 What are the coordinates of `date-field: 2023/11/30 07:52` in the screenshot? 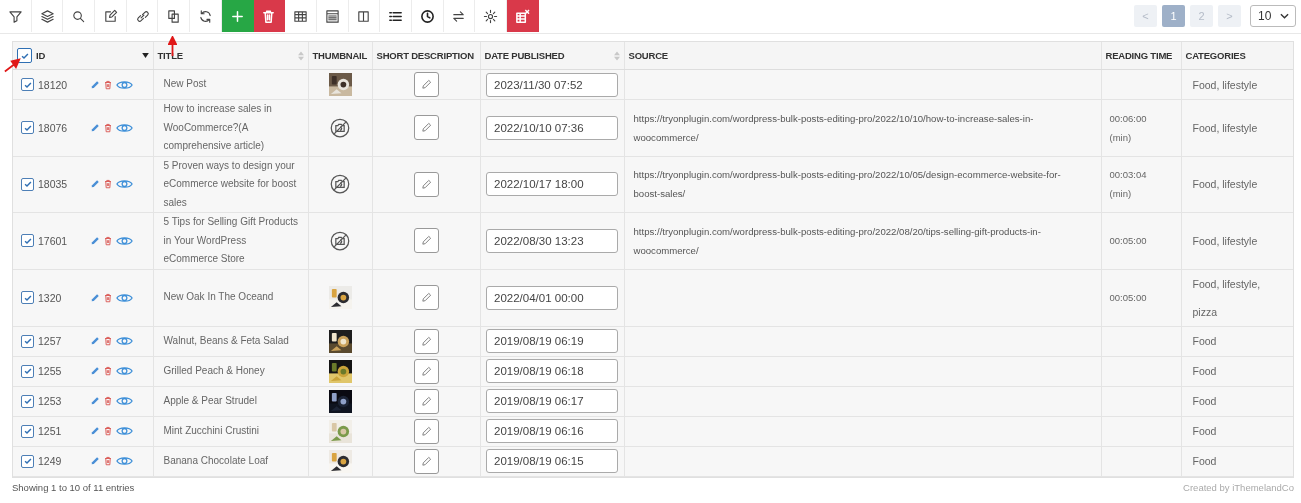 It's located at (552, 84).